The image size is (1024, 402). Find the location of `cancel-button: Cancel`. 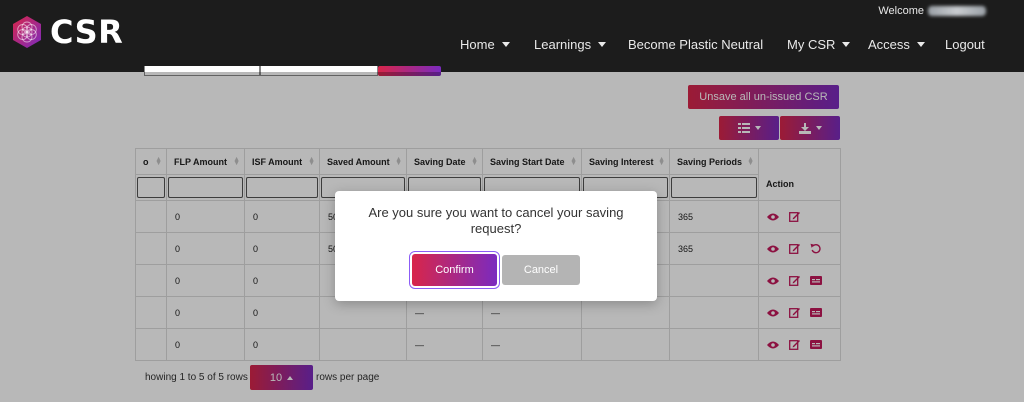

cancel-button: Cancel is located at coordinates (541, 270).